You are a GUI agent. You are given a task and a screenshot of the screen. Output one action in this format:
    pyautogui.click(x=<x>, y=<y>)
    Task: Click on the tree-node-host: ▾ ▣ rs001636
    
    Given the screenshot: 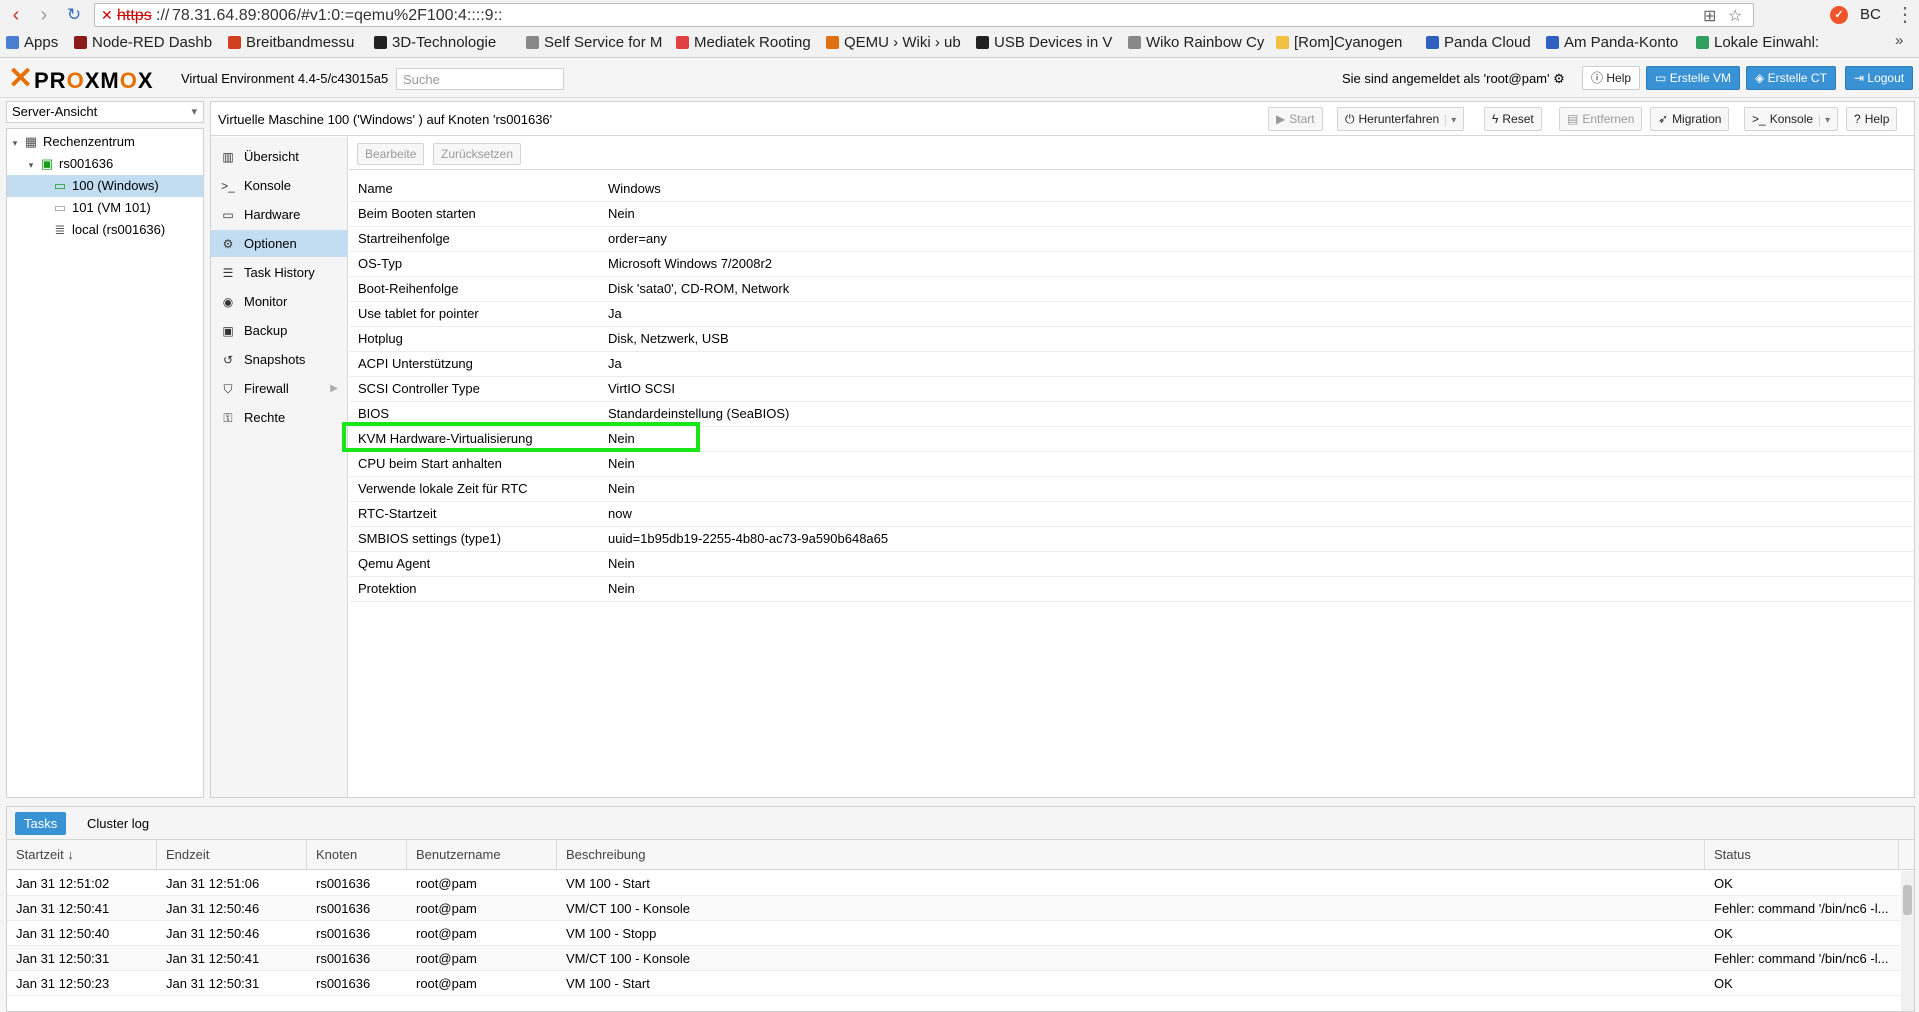 What is the action you would take?
    pyautogui.click(x=105, y=164)
    